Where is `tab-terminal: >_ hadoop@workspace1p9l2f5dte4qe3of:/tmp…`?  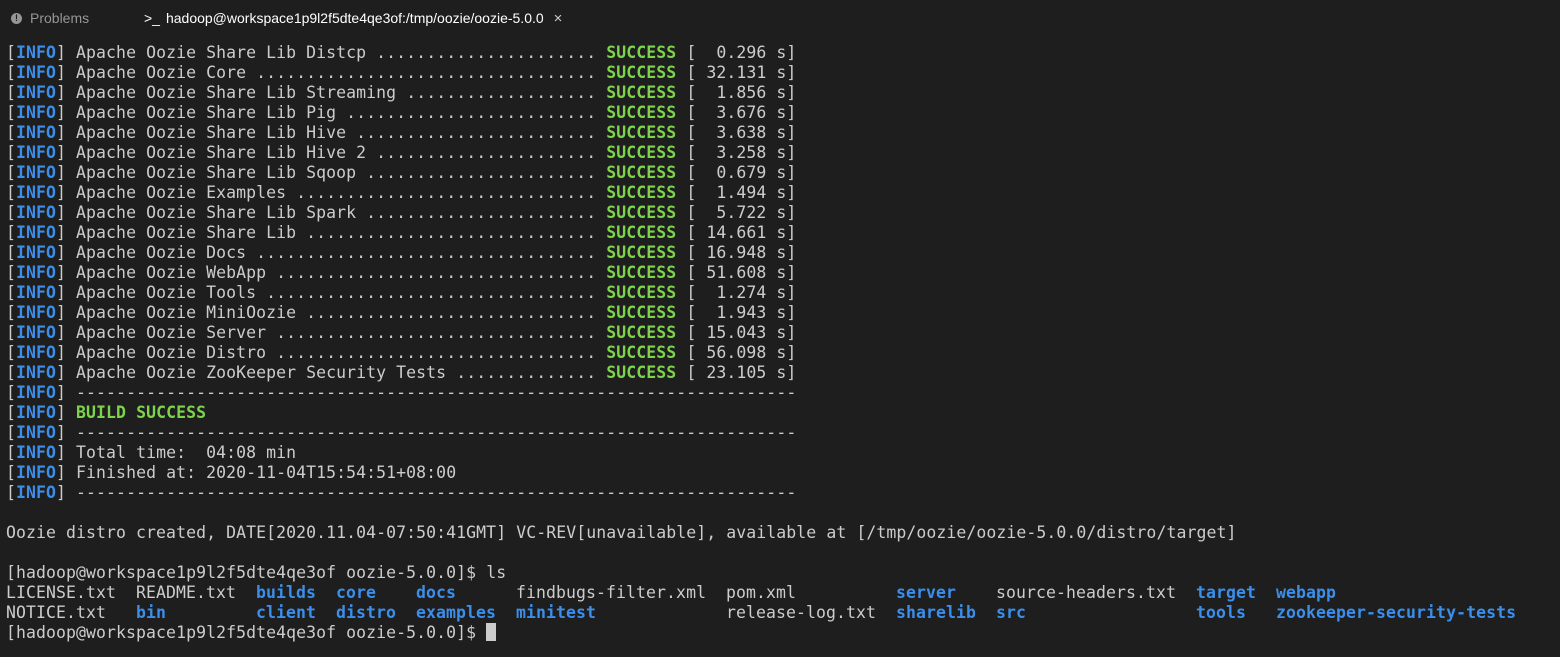 tab-terminal: >_ hadoop@workspace1p9l2f5dte4qe3of:/tmp… is located at coordinates (375, 18).